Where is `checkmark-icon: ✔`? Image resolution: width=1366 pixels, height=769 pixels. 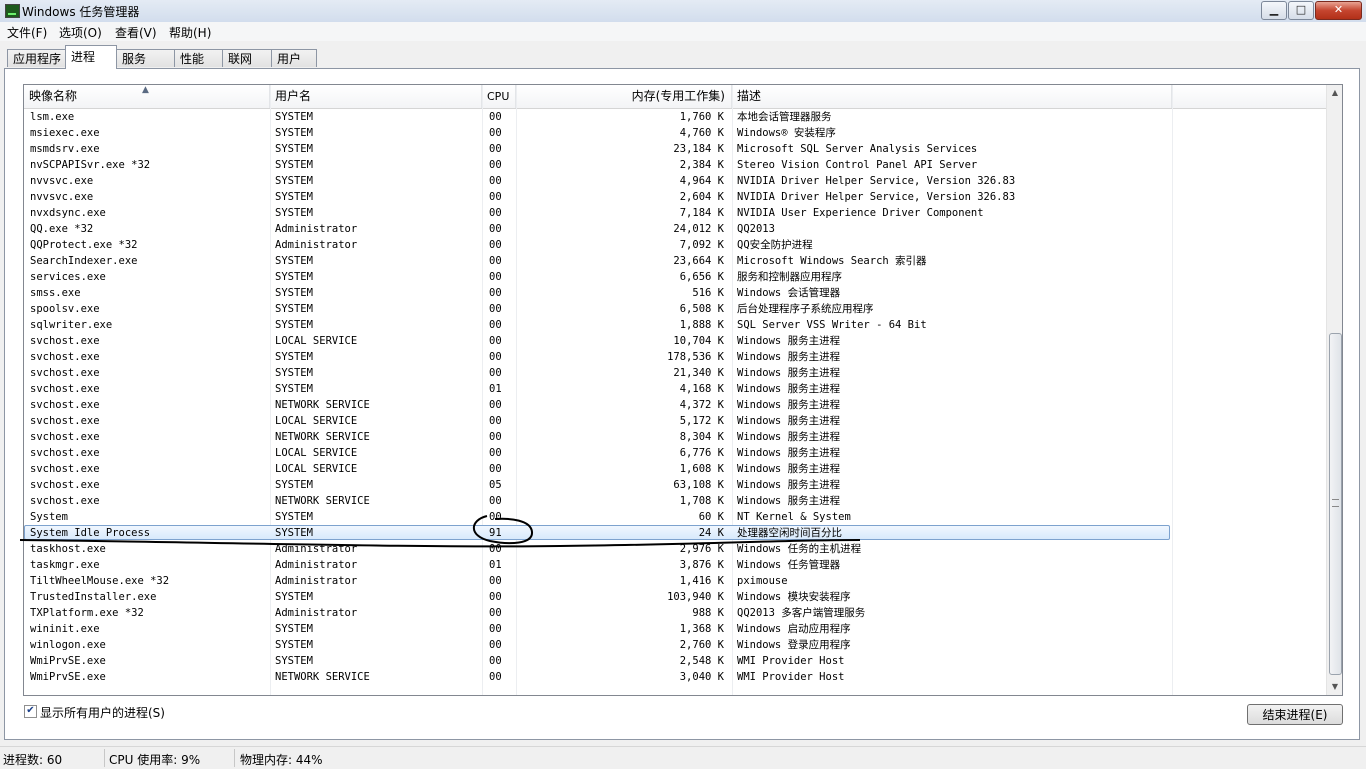 checkmark-icon: ✔ is located at coordinates (30, 711).